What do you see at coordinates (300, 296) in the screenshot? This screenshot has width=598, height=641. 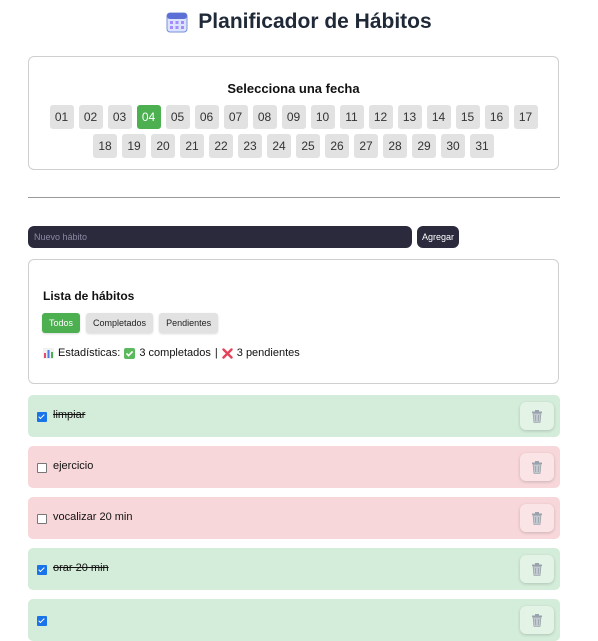 I see `habit-list-heading: Lista de hábitos` at bounding box center [300, 296].